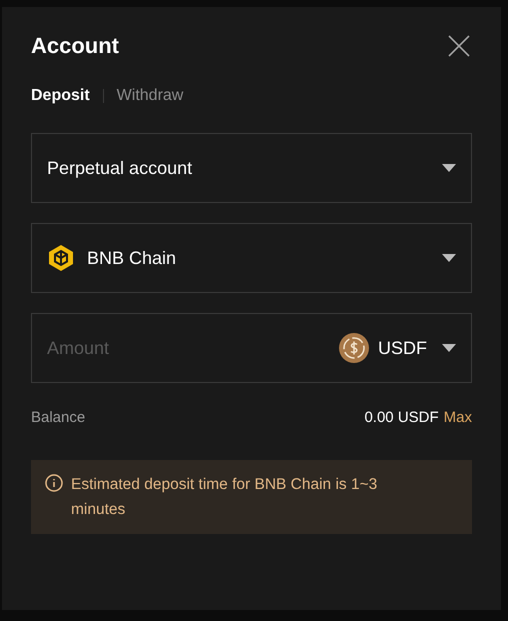 The width and height of the screenshot is (508, 621). What do you see at coordinates (251, 348) in the screenshot?
I see `amount-field: Amount USDF` at bounding box center [251, 348].